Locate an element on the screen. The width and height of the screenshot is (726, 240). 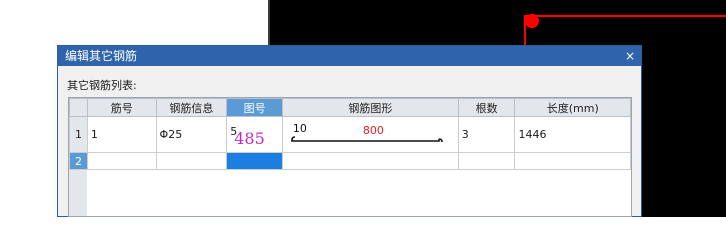
header-bar-info: 钢筋信息 is located at coordinates (191, 107).